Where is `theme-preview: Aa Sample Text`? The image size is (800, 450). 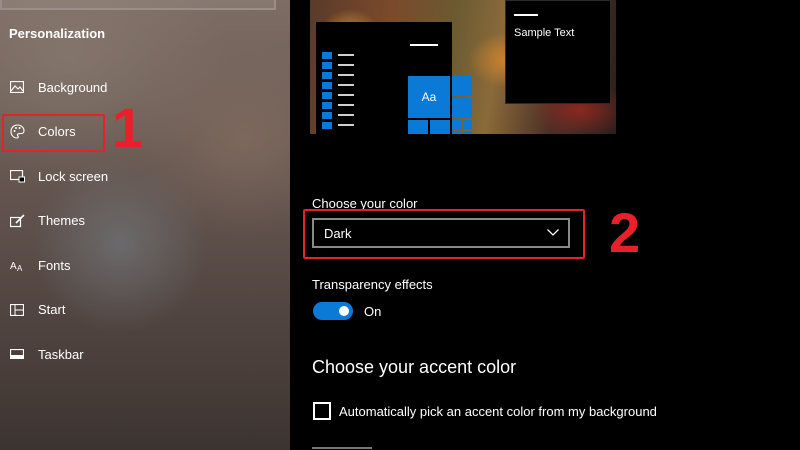
theme-preview: Aa Sample Text is located at coordinates (463, 67).